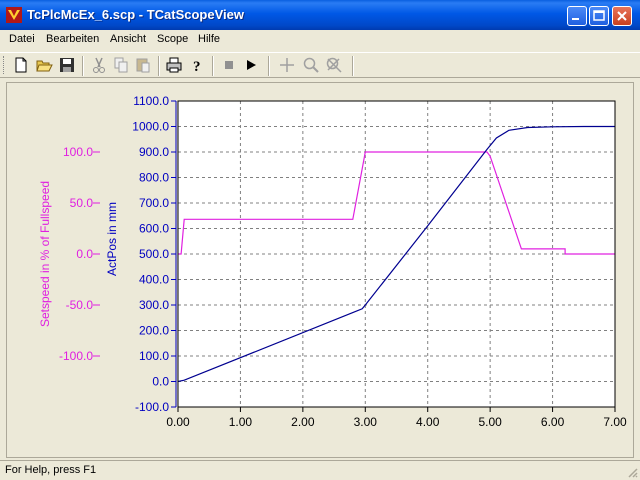 The width and height of the screenshot is (640, 480). Describe the element at coordinates (334, 65) in the screenshot. I see `zoom-reset-icon` at that location.